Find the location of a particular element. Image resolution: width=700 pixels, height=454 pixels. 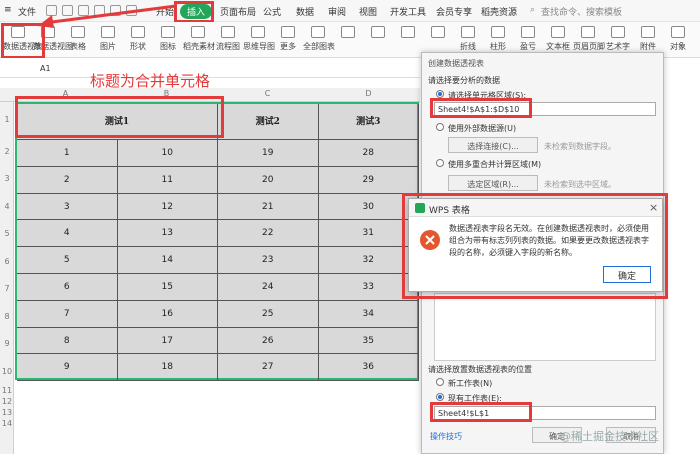

table-cell: 34 is located at coordinates (368, 314).